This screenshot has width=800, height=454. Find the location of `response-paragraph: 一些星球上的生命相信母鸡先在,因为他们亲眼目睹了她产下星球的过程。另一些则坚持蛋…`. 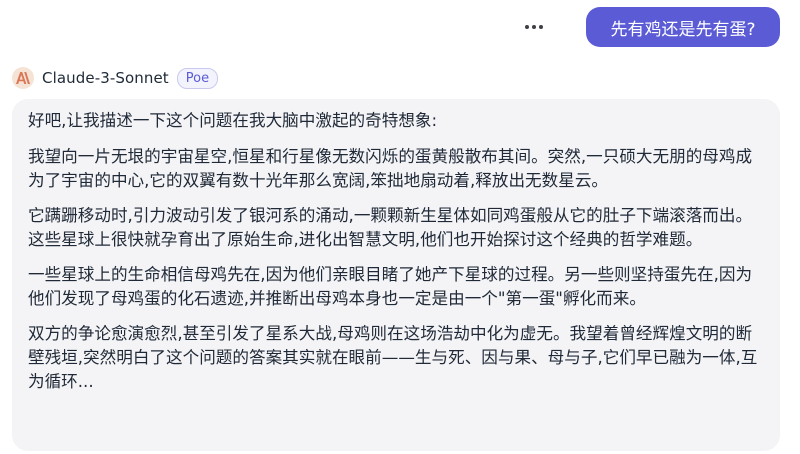

response-paragraph: 一些星球上的生命相信母鸡先在,因为他们亲眼目睹了她产下星球的过程。另一些则坚持蛋… is located at coordinates (390, 286).